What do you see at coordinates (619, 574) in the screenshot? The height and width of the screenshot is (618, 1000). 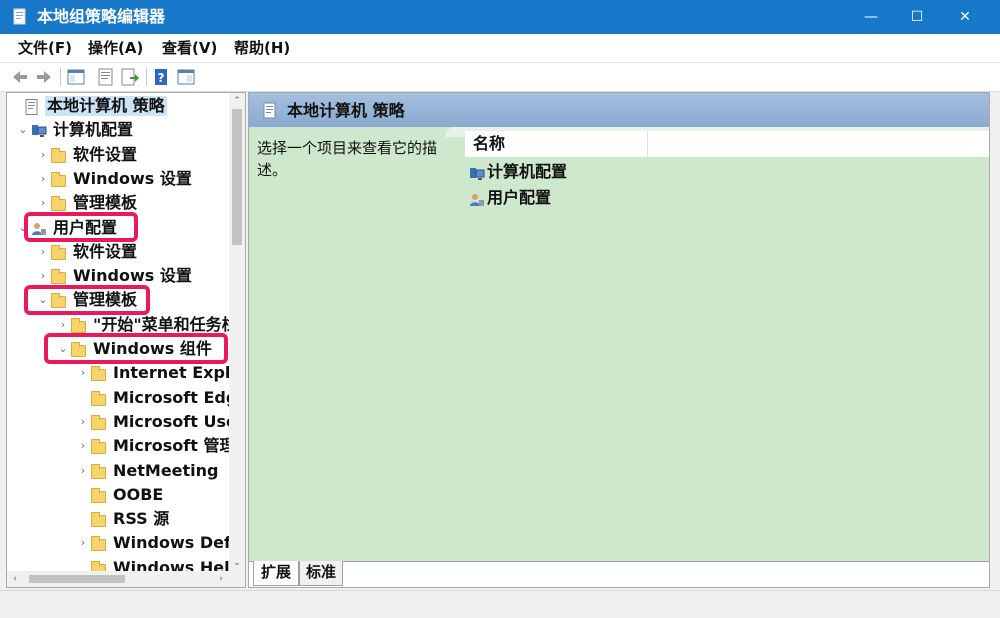 I see `view-tabs: 扩展 标准` at bounding box center [619, 574].